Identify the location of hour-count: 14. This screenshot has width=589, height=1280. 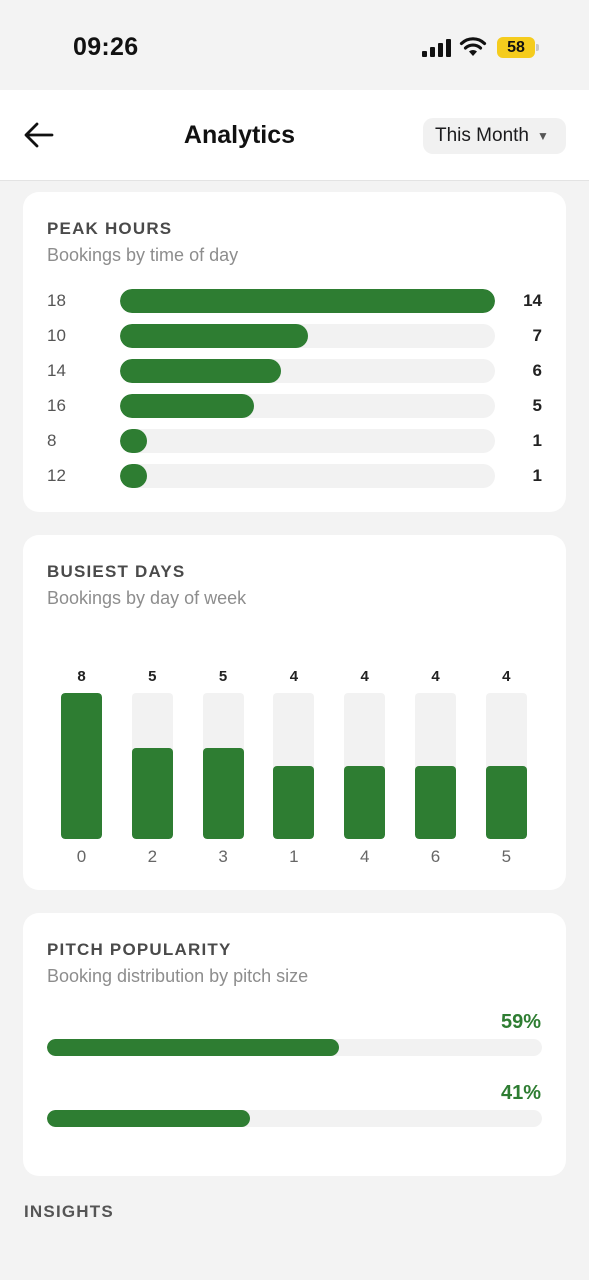
(532, 300).